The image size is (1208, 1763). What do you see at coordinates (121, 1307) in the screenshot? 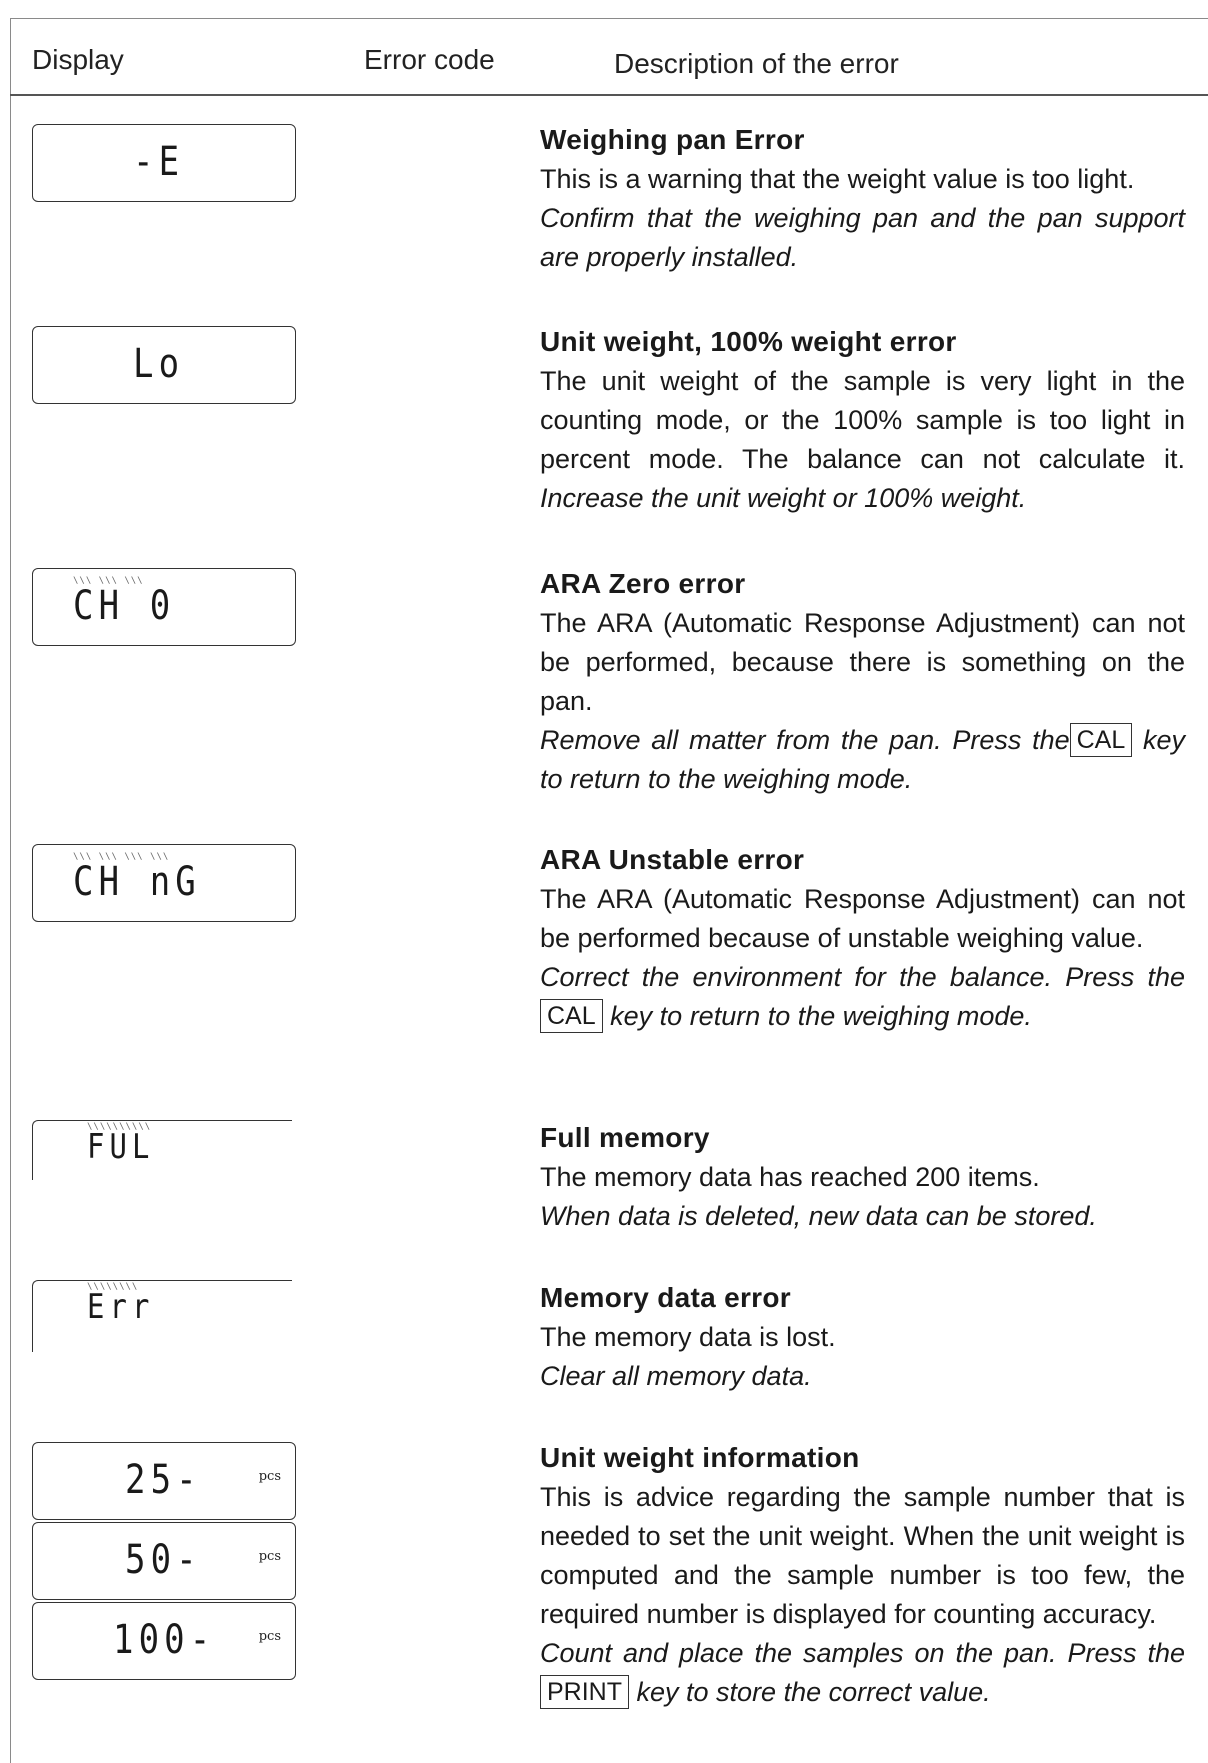
I see `lcd-text: Err` at bounding box center [121, 1307].